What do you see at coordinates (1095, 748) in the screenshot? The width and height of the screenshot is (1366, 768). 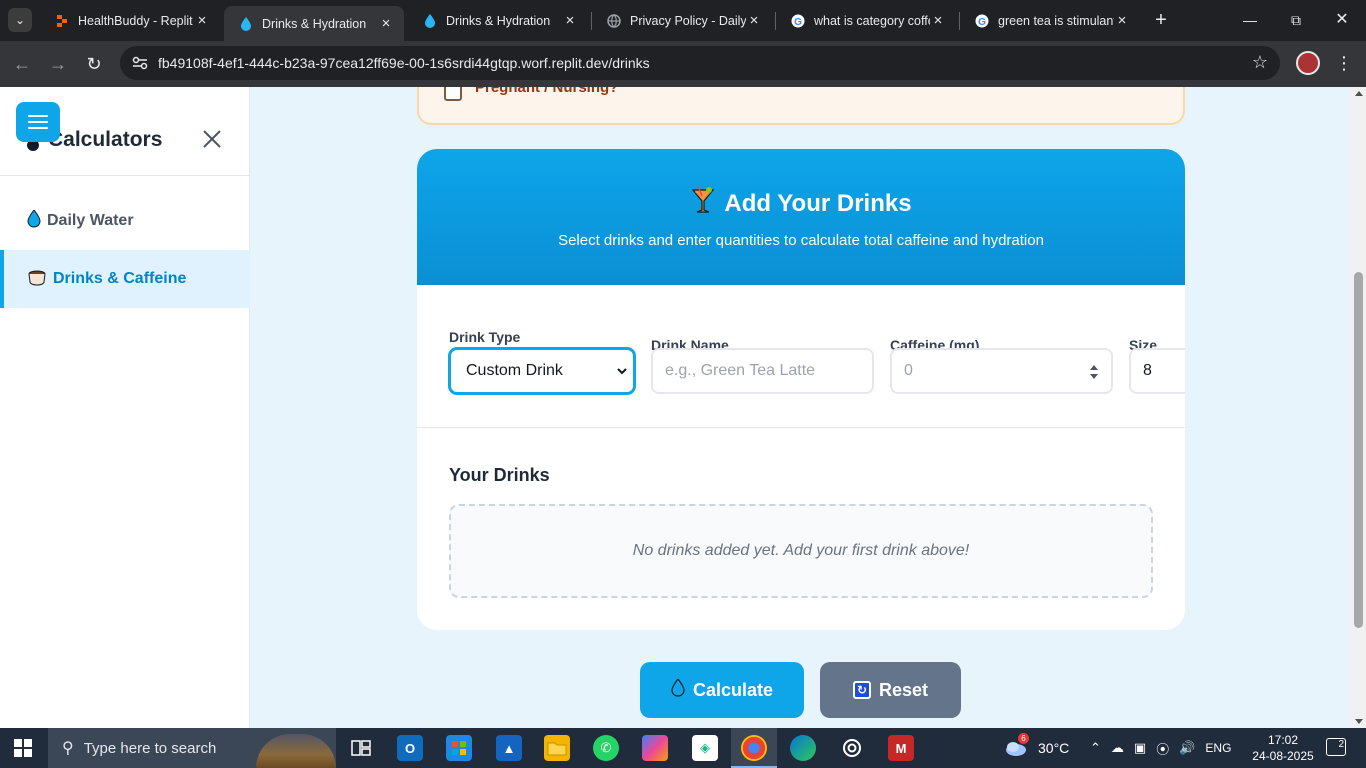 I see `show-hidden-icons-icon: ⌃` at bounding box center [1095, 748].